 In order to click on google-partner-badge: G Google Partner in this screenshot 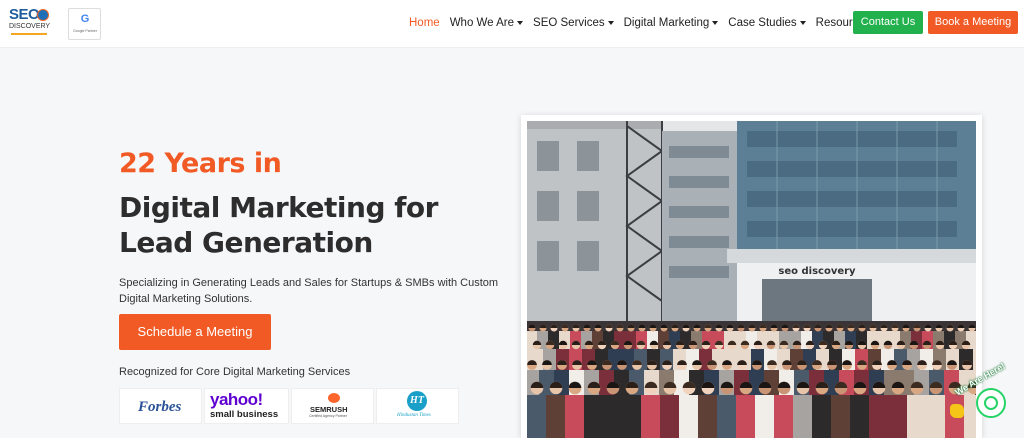, I will do `click(84, 24)`.